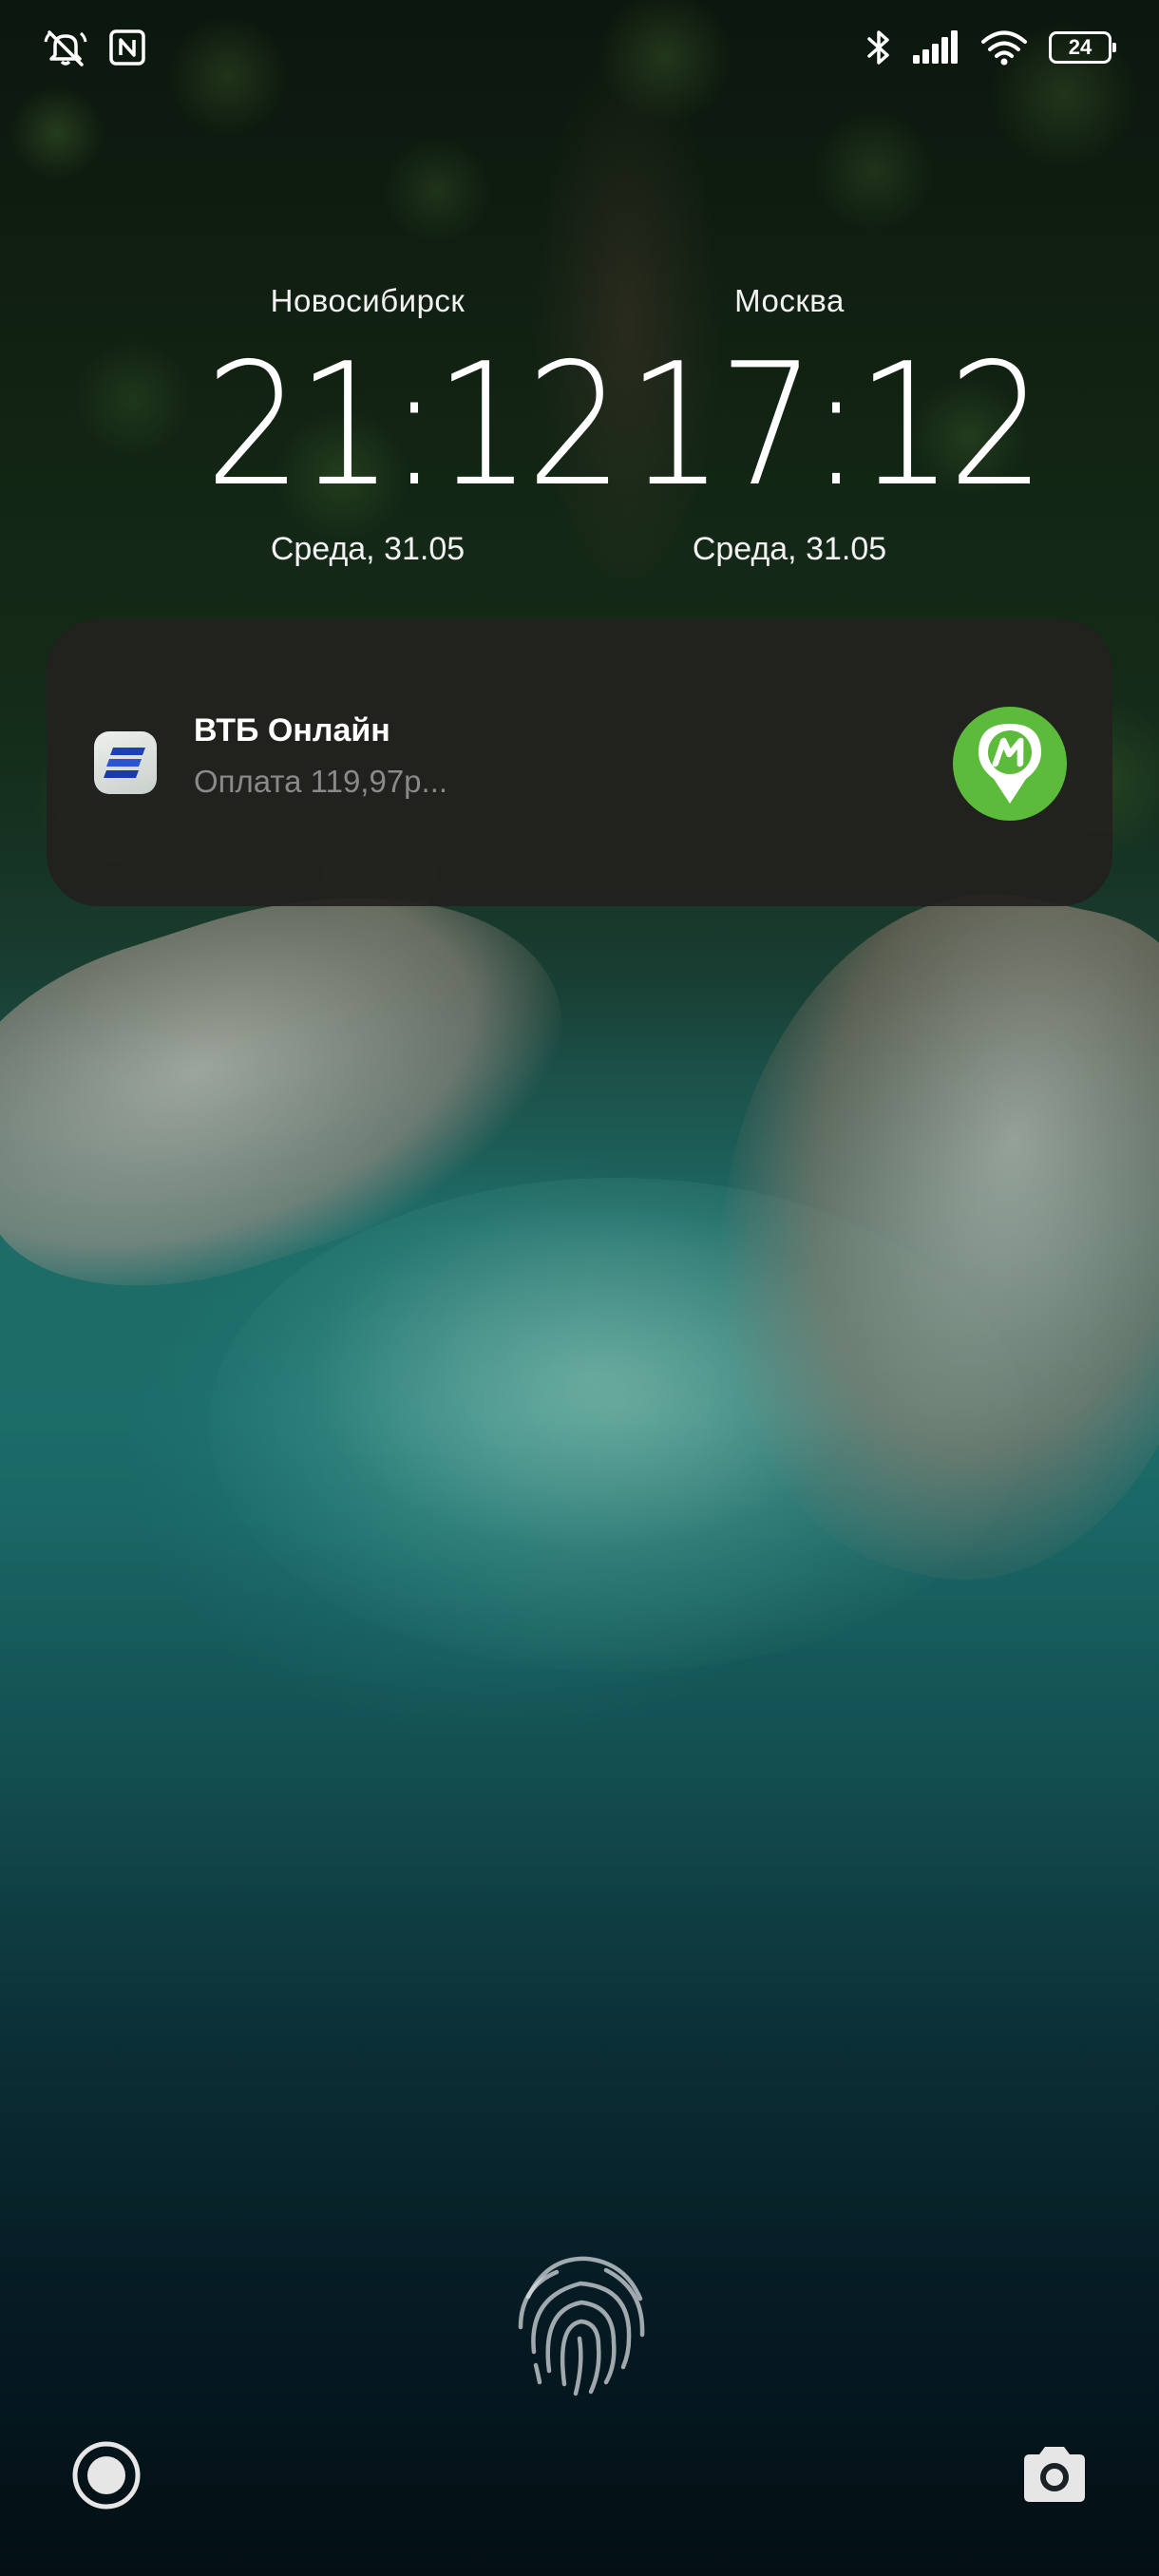 The height and width of the screenshot is (2576, 1159). Describe the element at coordinates (1054, 2475) in the screenshot. I see `camera-icon` at that location.